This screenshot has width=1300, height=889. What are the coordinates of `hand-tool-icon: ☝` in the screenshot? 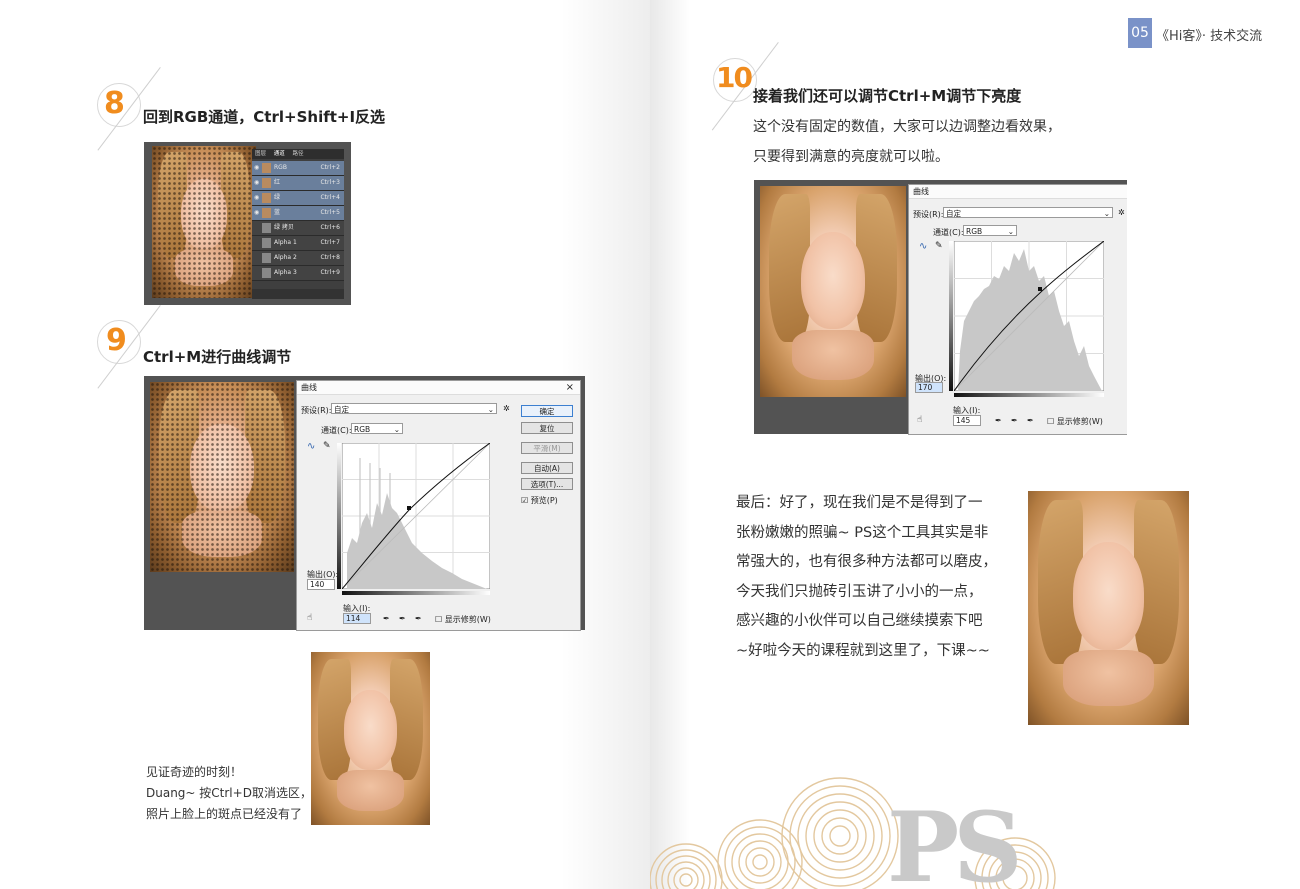 It's located at (309, 618).